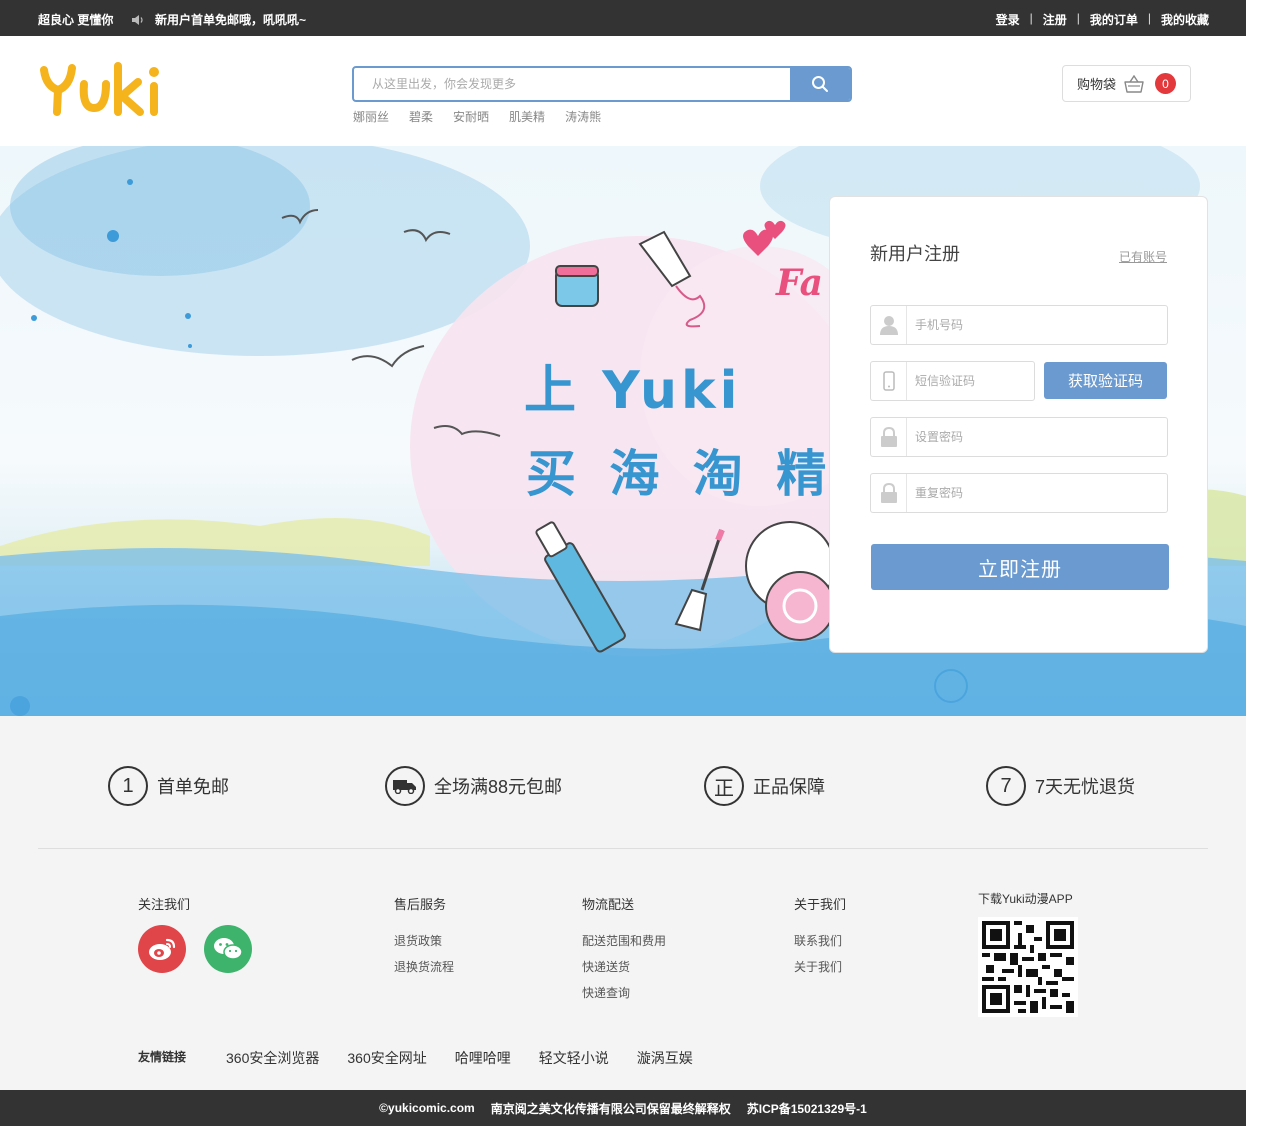  I want to click on hot-word: 肌美精, so click(527, 116).